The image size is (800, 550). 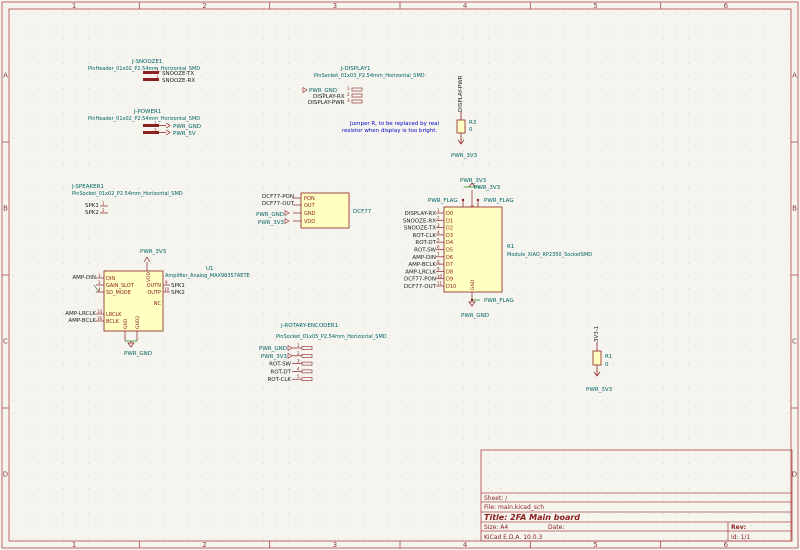 What do you see at coordinates (127, 194) in the screenshot?
I see `footprint-value: PinSocket_01x02_P2.54mm_Horizontal_SMD` at bounding box center [127, 194].